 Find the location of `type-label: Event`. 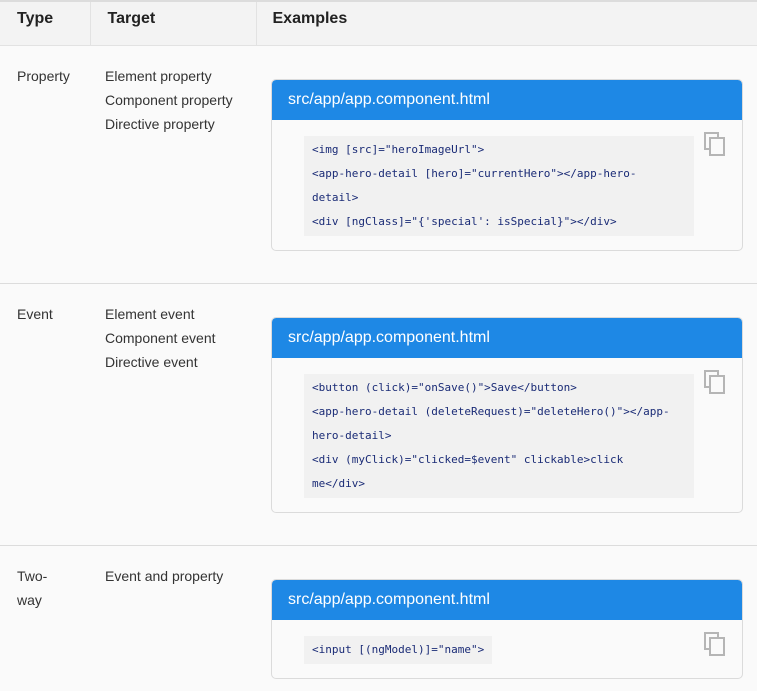

type-label: Event is located at coordinates (35, 313).